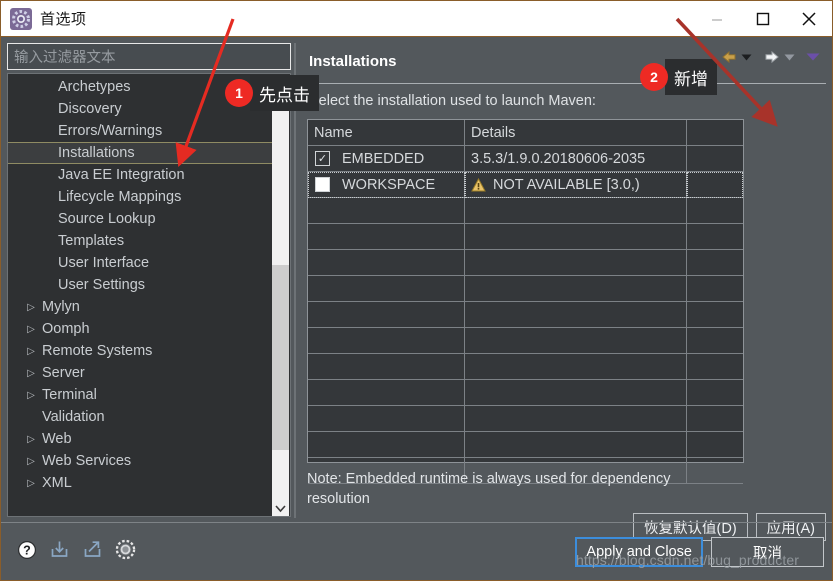 This screenshot has height=581, width=833. Describe the element at coordinates (280, 93) in the screenshot. I see `annotation-bubble-1: 先点击` at that location.